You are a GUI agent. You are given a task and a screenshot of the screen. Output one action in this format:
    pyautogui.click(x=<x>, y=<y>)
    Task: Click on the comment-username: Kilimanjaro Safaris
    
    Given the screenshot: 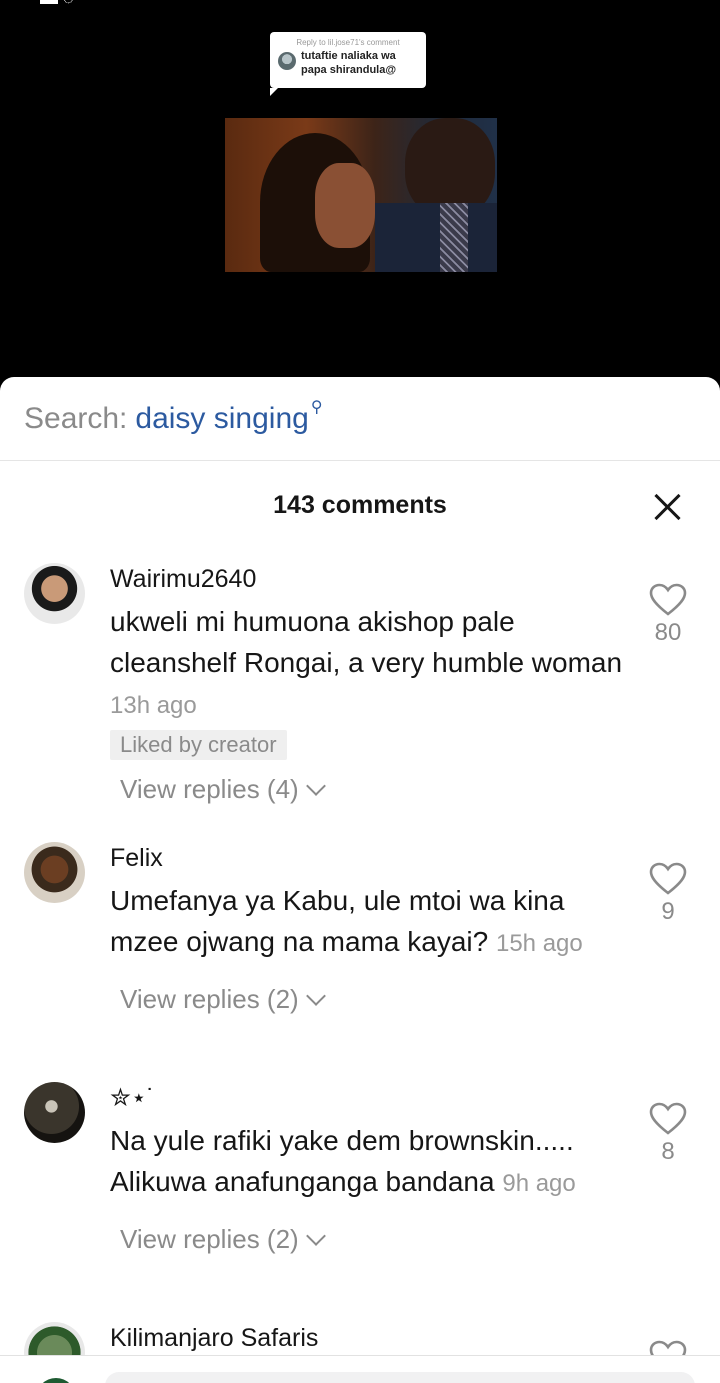 What is the action you would take?
    pyautogui.click(x=370, y=1338)
    